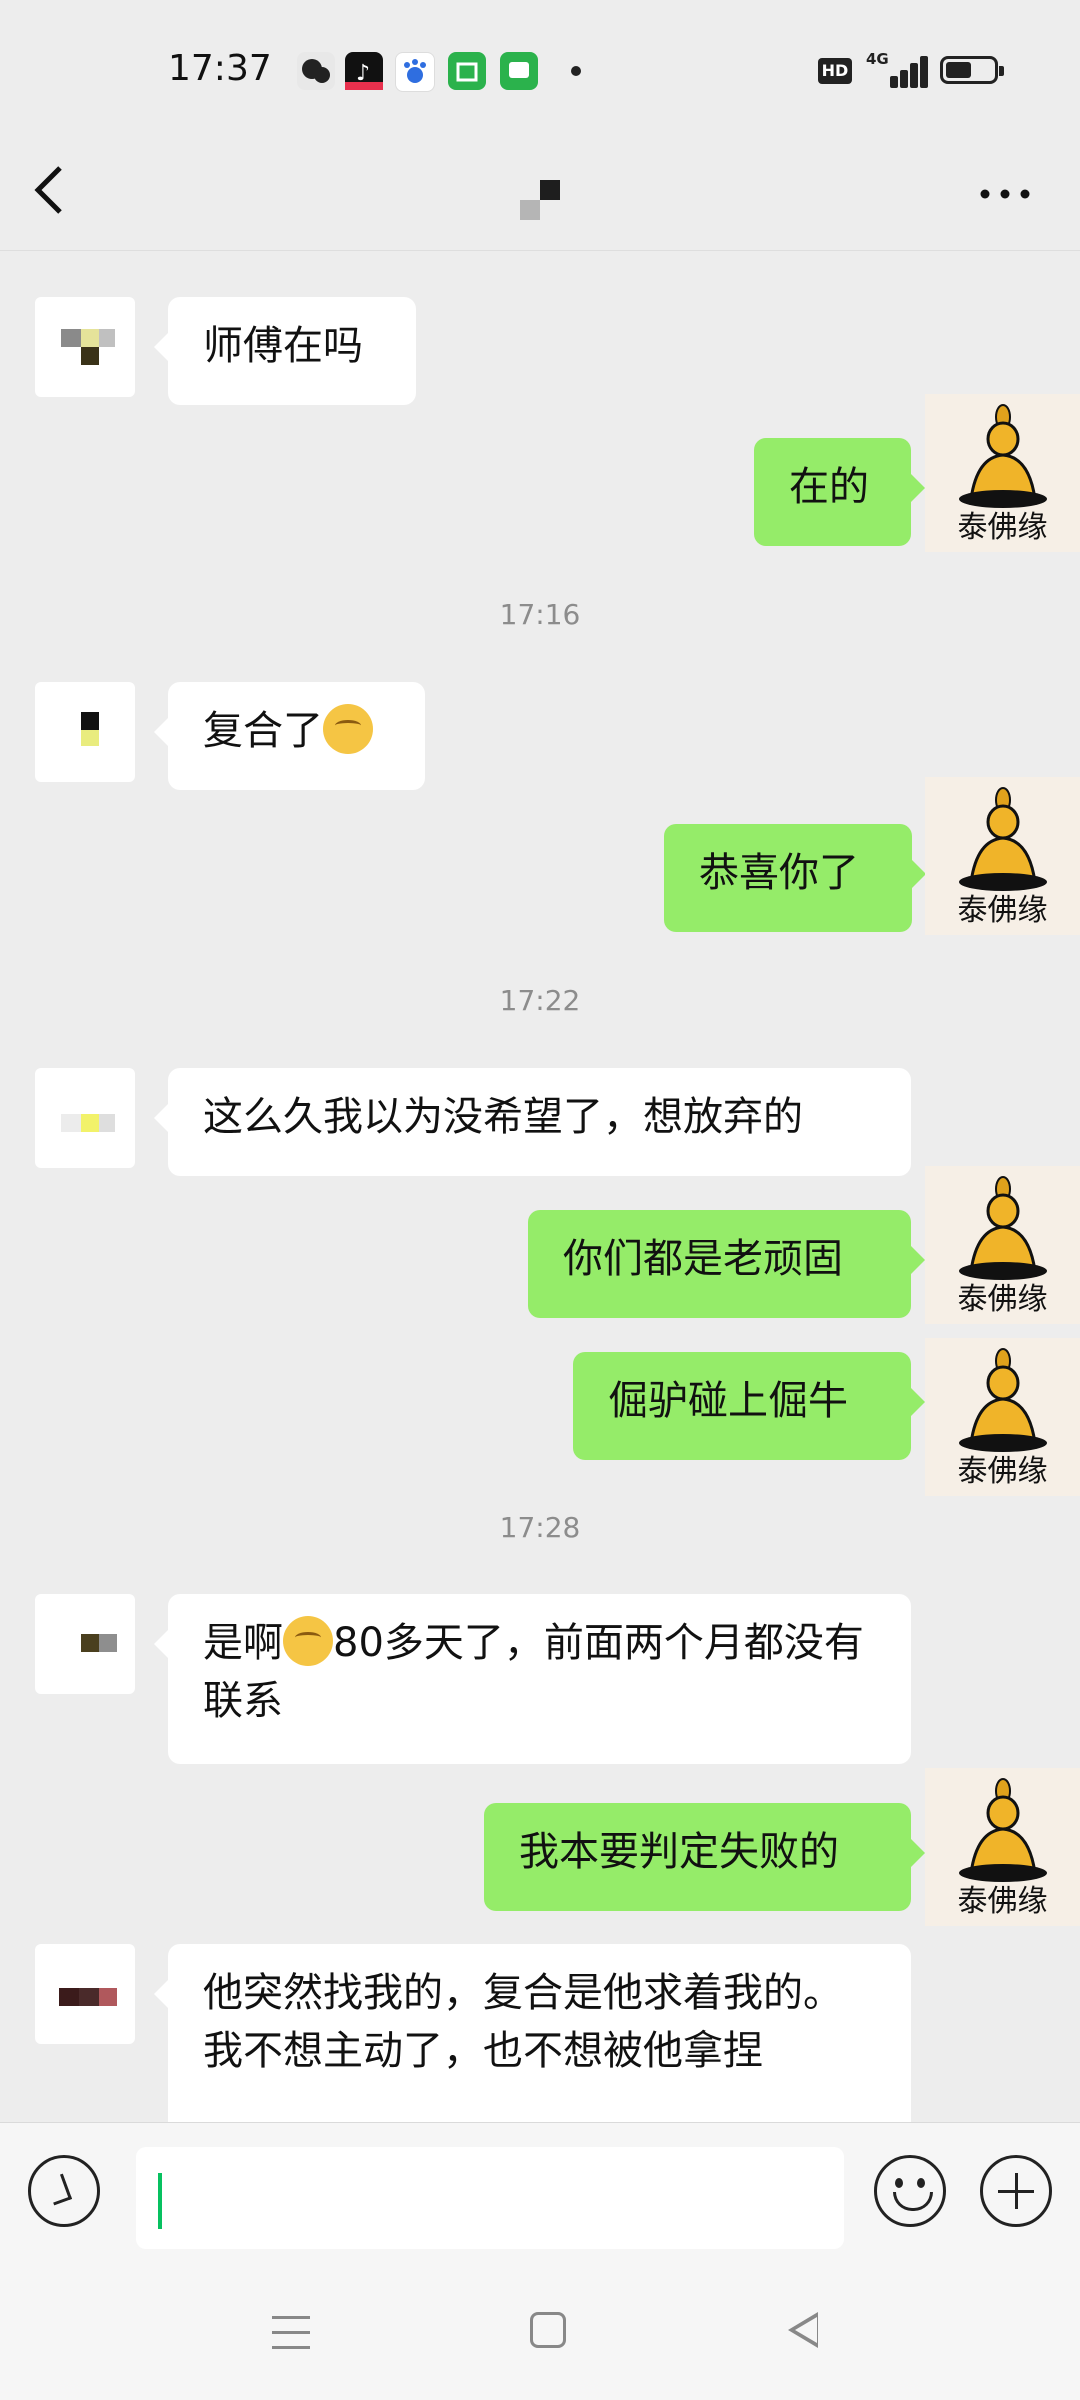  I want to click on signal-icon, so click(905, 71).